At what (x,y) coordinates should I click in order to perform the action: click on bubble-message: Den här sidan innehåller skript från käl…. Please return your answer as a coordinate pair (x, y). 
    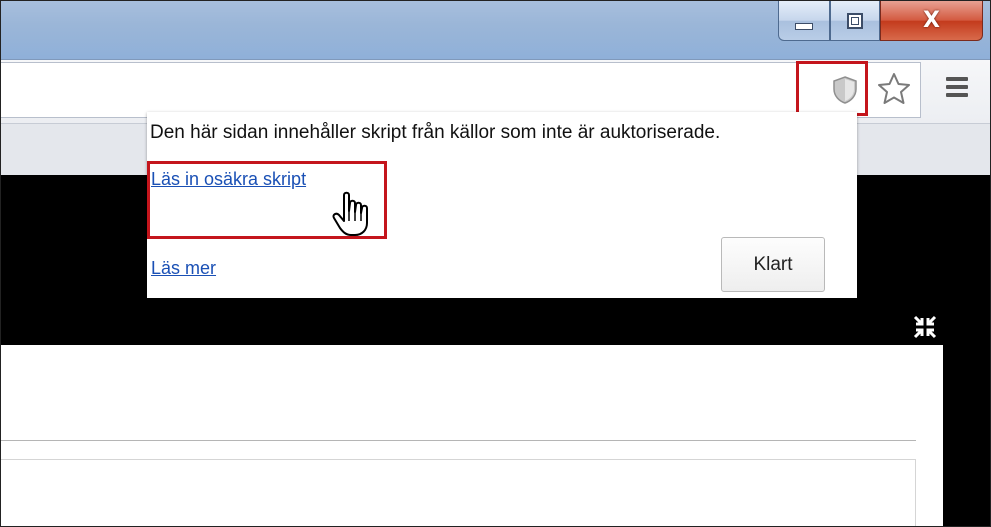
    Looking at the image, I should click on (435, 132).